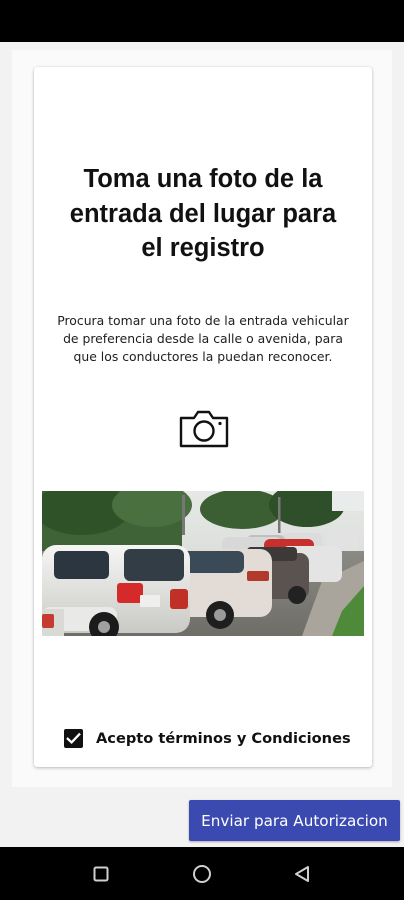  I want to click on instructions-line: que los conductores la puedan reconocer., so click(203, 356).